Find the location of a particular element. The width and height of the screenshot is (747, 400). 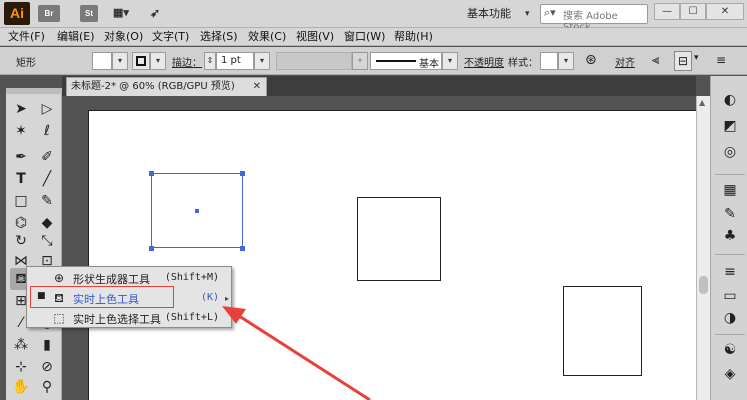

pen-tool-icon: ✒ is located at coordinates (21, 157).